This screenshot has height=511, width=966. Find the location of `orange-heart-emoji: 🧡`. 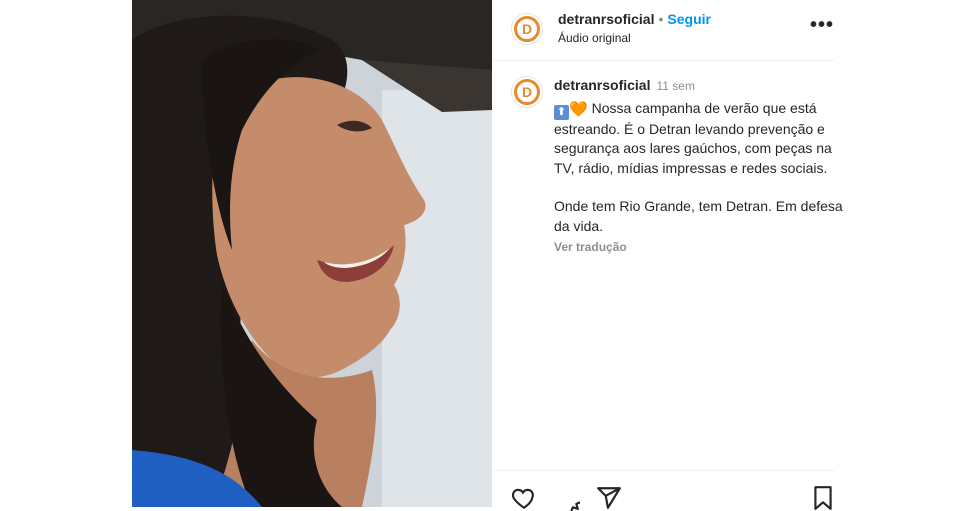

orange-heart-emoji: 🧡 is located at coordinates (578, 109).